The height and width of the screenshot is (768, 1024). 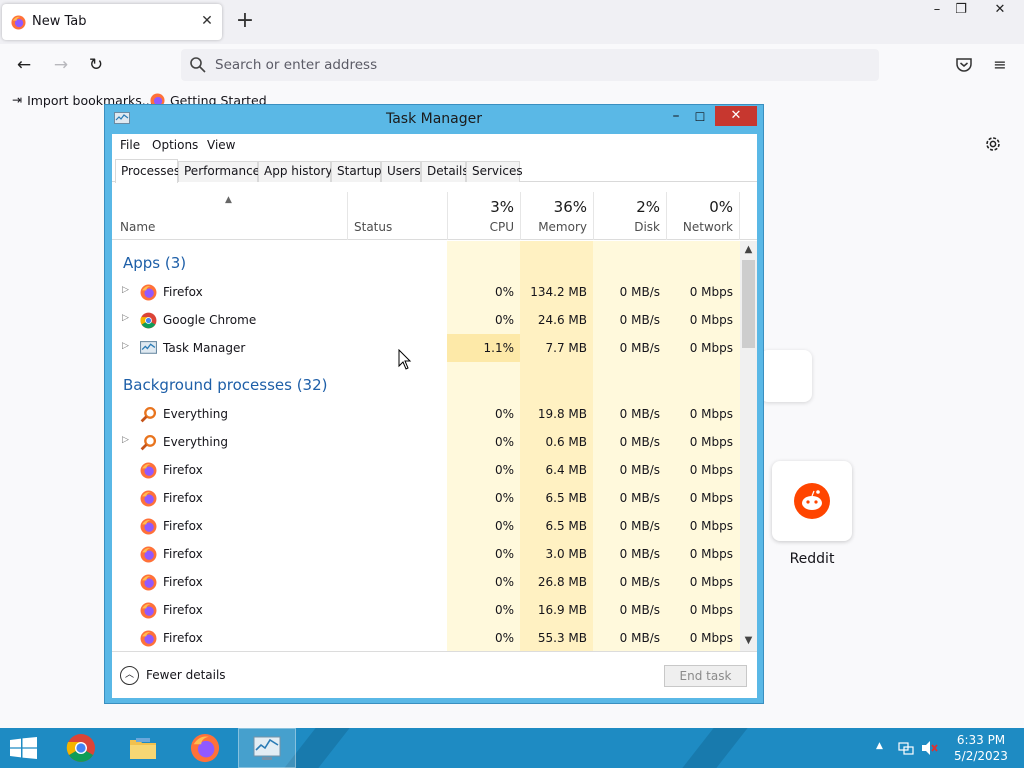 What do you see at coordinates (219, 171) in the screenshot?
I see `tab-performance: Performance` at bounding box center [219, 171].